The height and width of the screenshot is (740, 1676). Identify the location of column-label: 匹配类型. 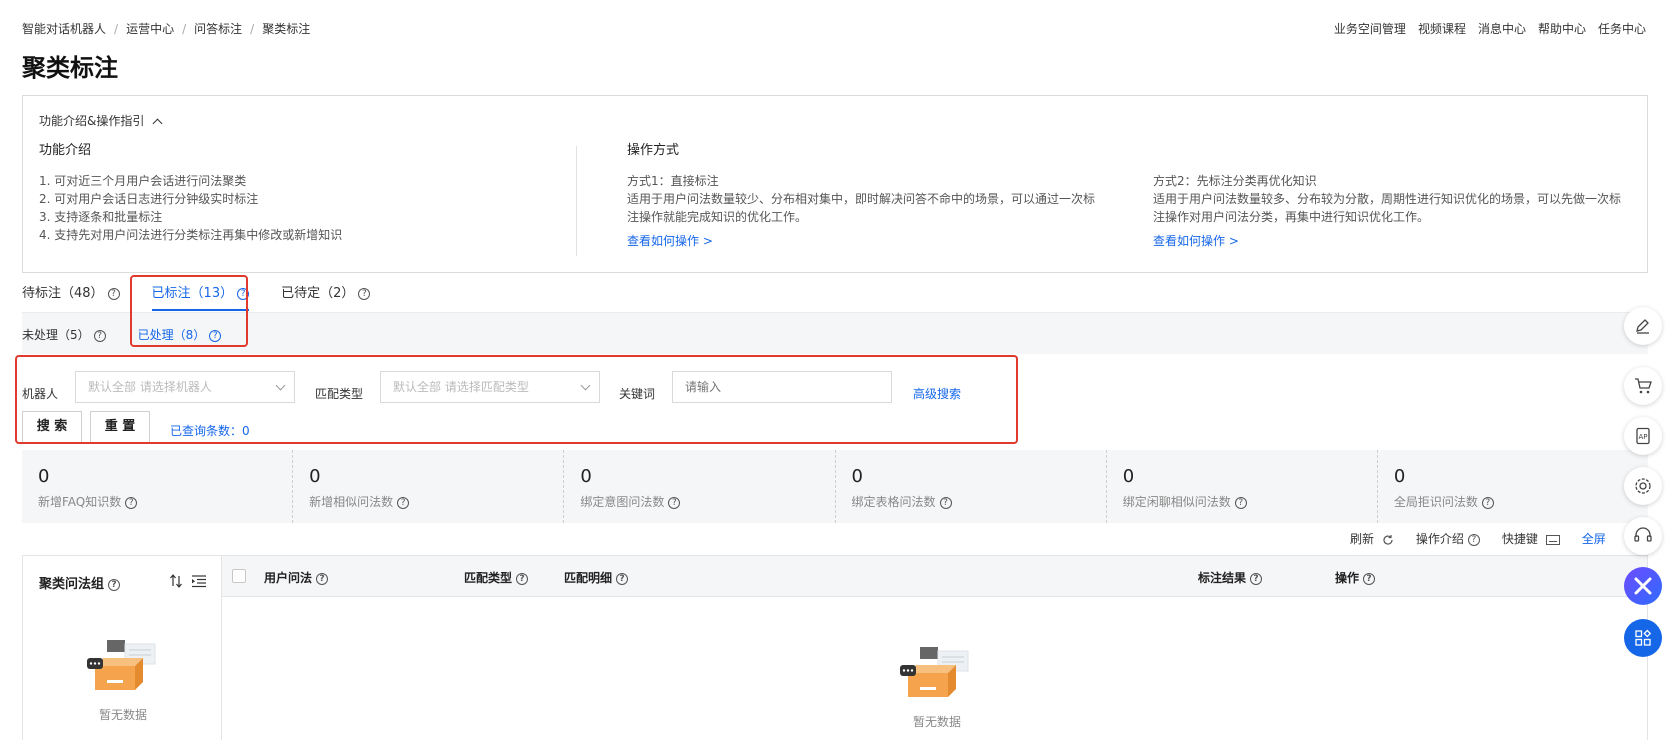
(488, 578).